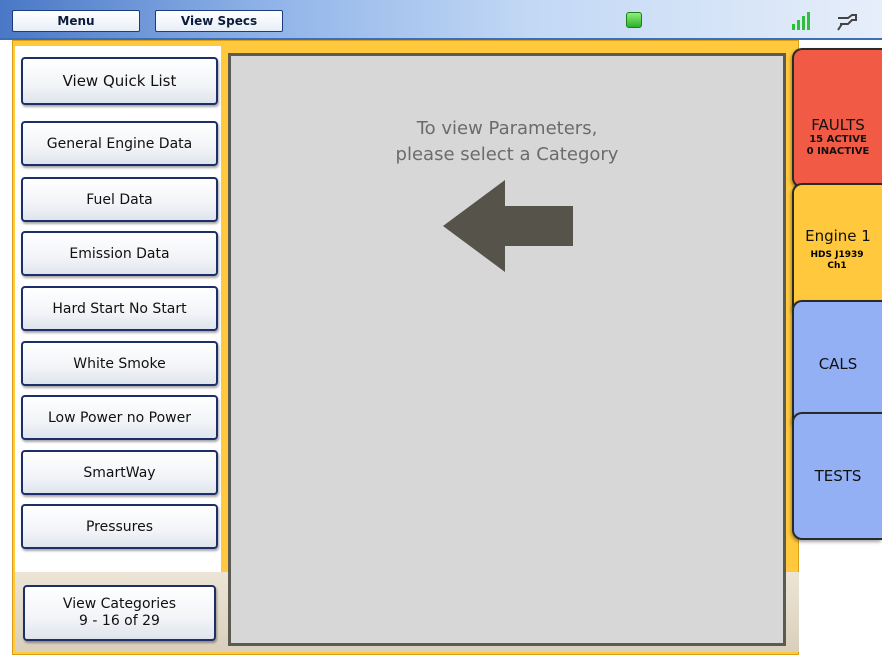  I want to click on green-status-icon, so click(634, 20).